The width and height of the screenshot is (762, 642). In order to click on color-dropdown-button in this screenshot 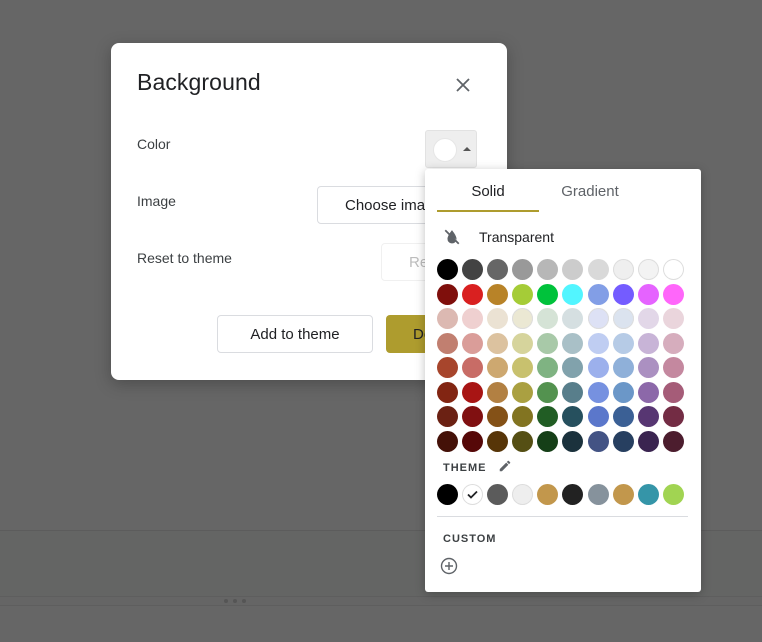, I will do `click(451, 149)`.